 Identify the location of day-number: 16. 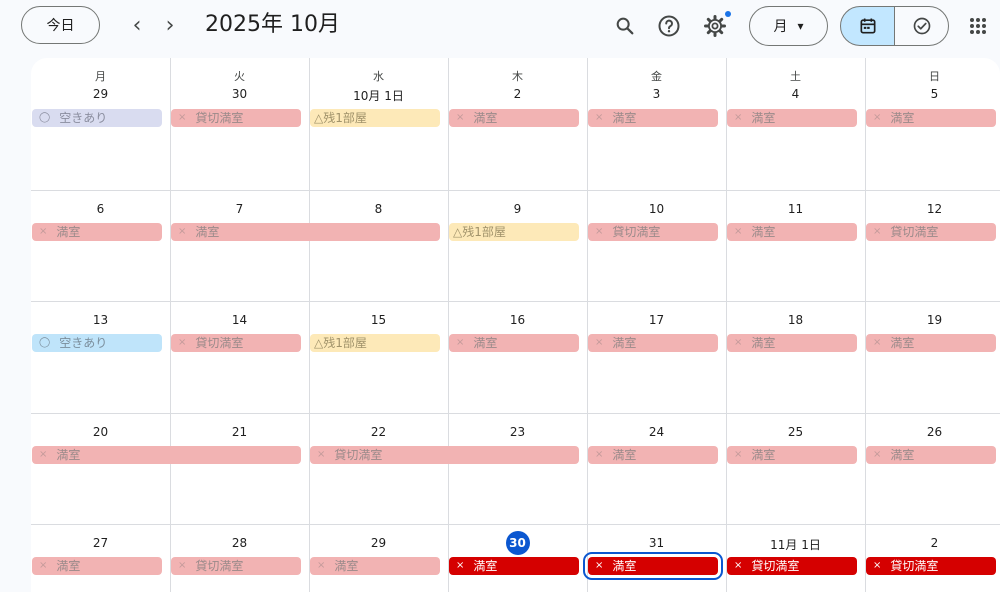
(517, 320).